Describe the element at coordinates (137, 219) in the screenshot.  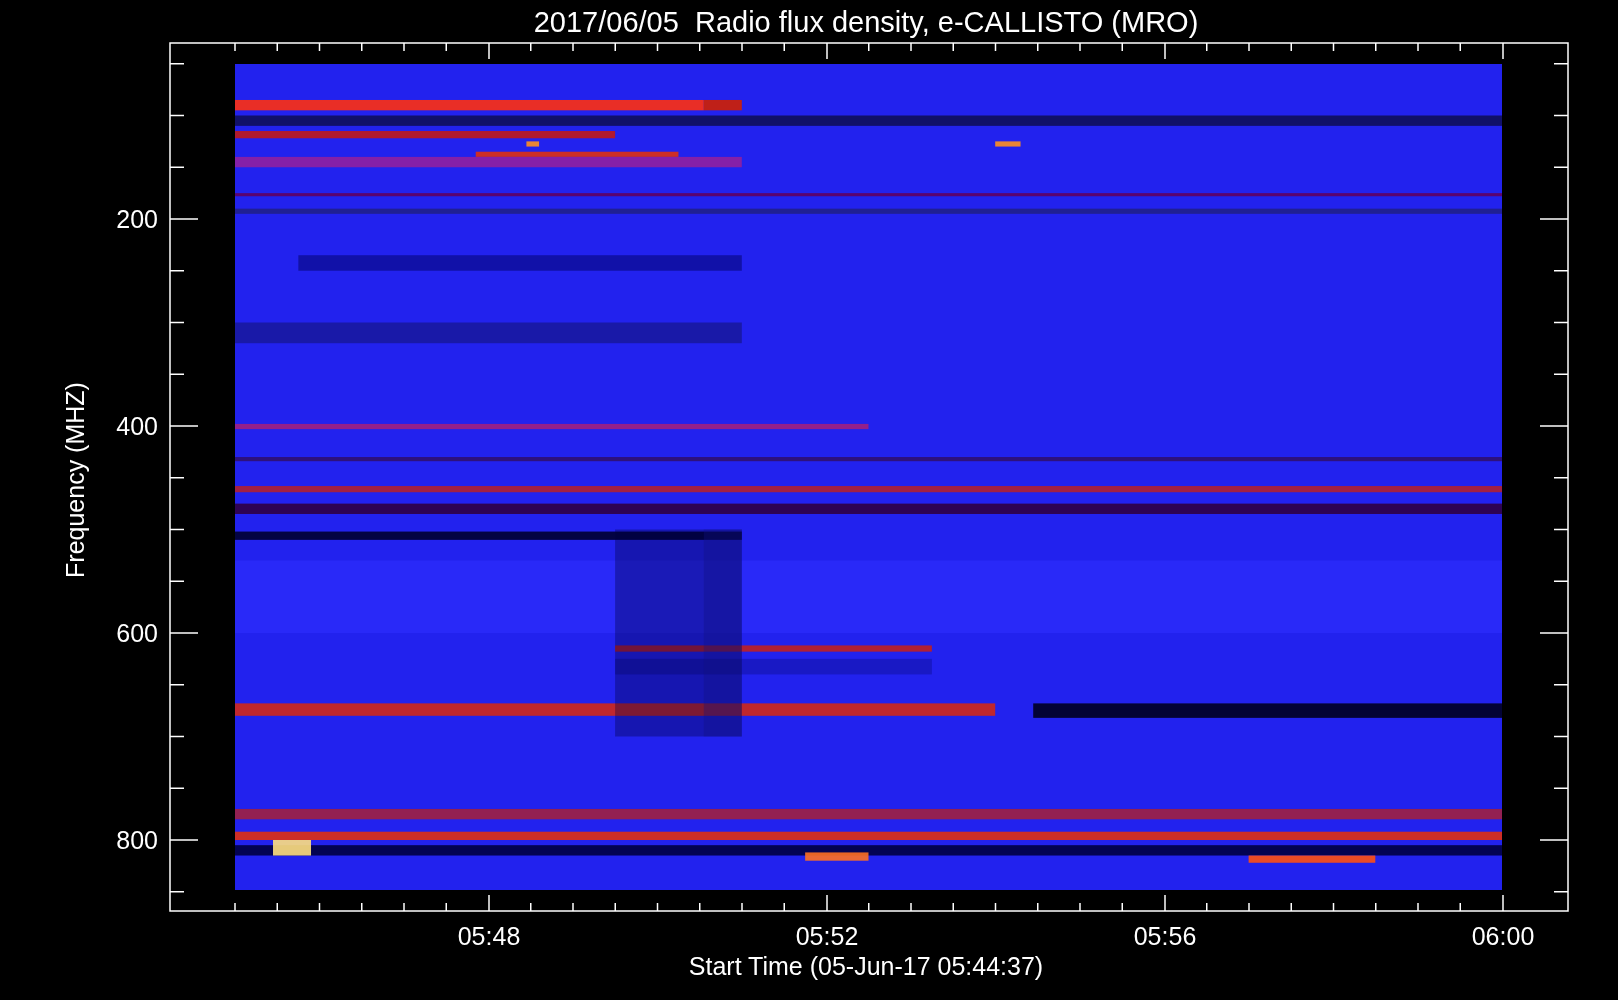
I see `y-tick-label: 200` at that location.